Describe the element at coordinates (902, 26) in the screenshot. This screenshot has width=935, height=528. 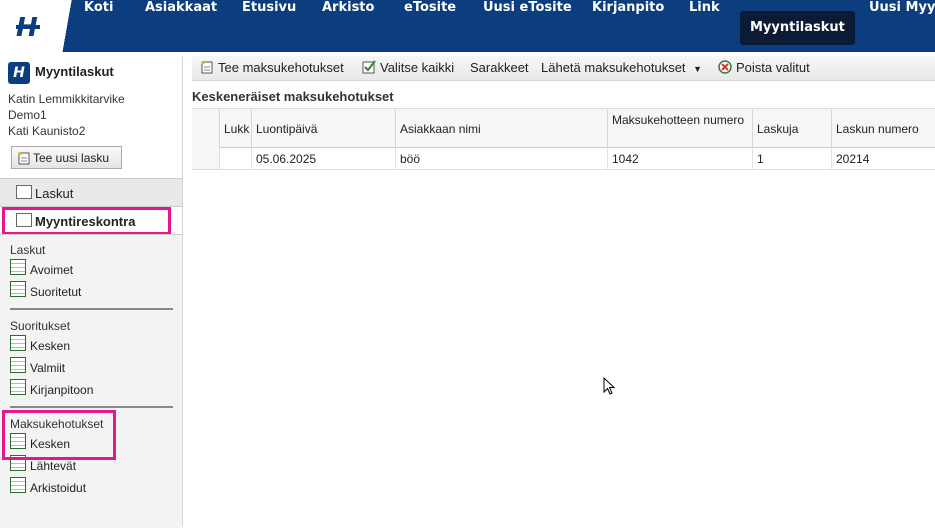
I see `nav-item-uusi-myyntilaskut: Uusi Myyntilaskut` at that location.